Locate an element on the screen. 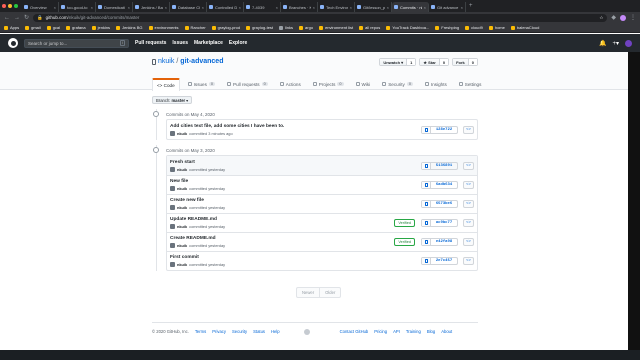 The width and height of the screenshot is (640, 360). footer-link-help: Help is located at coordinates (275, 332).